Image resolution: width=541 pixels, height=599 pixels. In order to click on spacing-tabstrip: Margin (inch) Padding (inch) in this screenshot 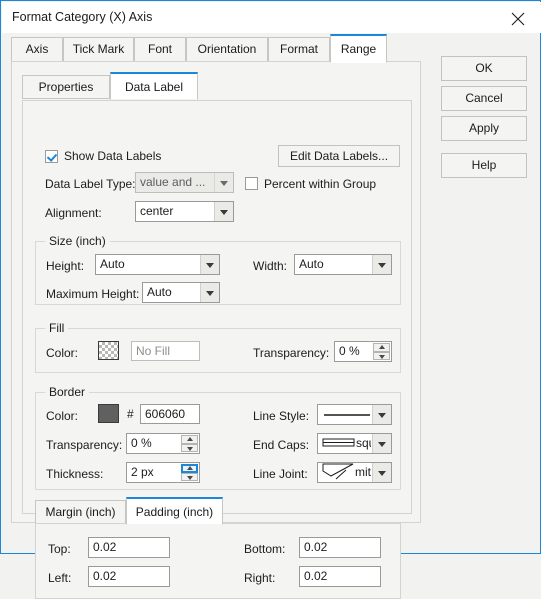, I will do `click(218, 511)`.